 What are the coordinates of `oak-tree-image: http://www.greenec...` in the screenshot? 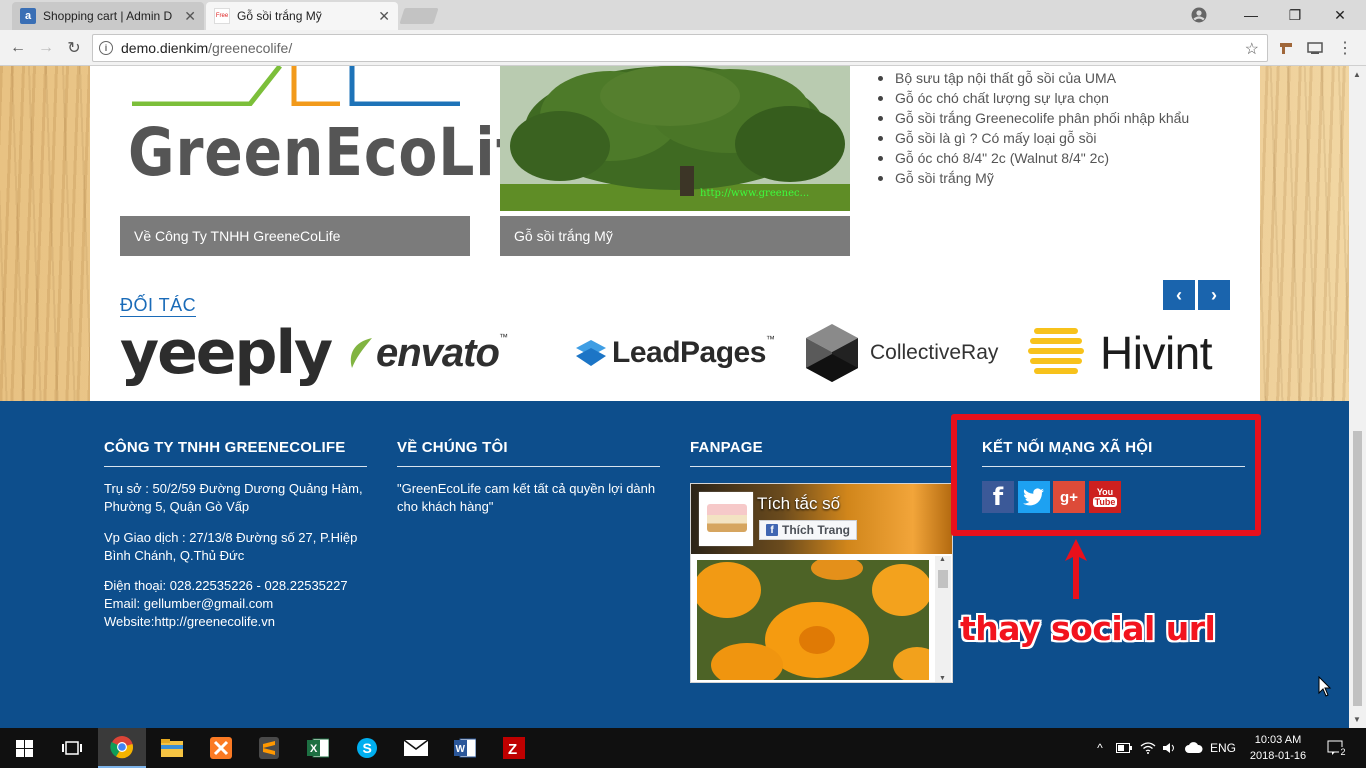 It's located at (675, 138).